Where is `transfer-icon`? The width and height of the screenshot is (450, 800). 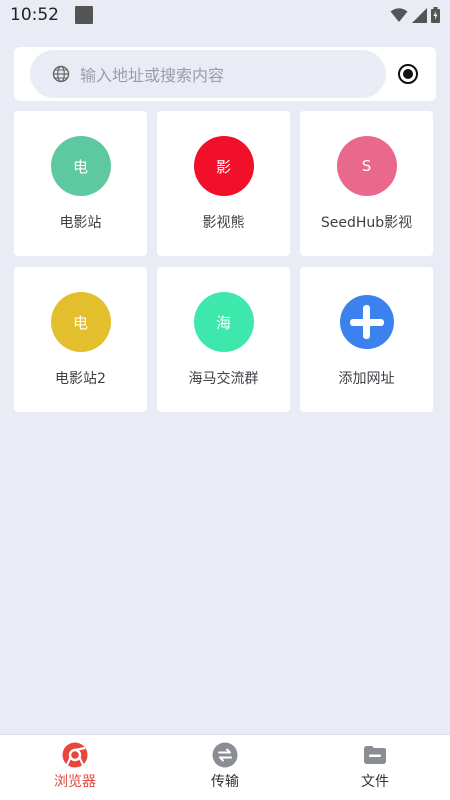 transfer-icon is located at coordinates (225, 755).